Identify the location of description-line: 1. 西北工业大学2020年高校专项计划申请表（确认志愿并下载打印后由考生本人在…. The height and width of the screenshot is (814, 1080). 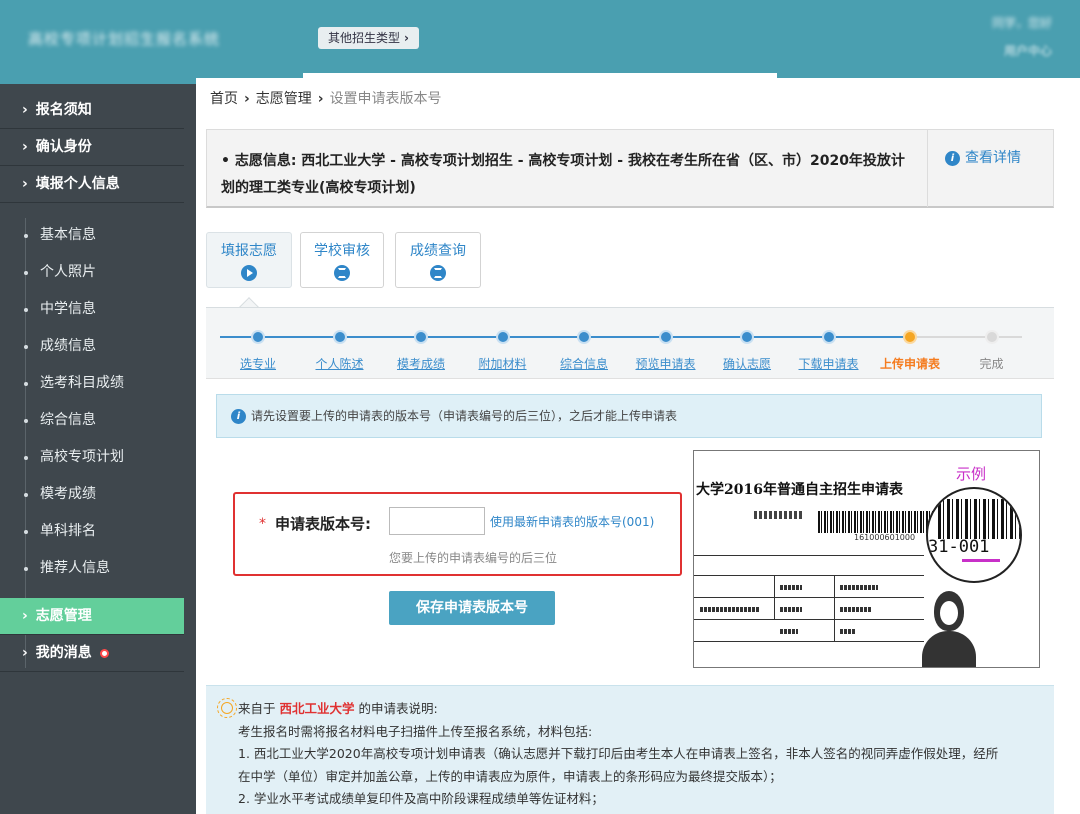
(618, 753).